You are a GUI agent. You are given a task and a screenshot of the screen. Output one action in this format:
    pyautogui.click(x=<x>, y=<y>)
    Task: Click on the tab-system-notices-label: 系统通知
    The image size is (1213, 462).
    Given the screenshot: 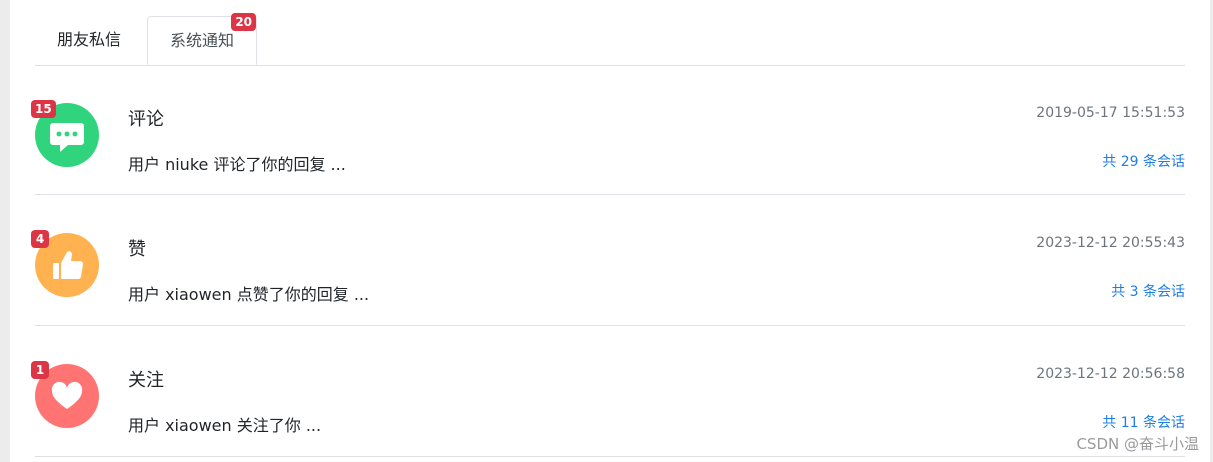 What is the action you would take?
    pyautogui.click(x=202, y=40)
    